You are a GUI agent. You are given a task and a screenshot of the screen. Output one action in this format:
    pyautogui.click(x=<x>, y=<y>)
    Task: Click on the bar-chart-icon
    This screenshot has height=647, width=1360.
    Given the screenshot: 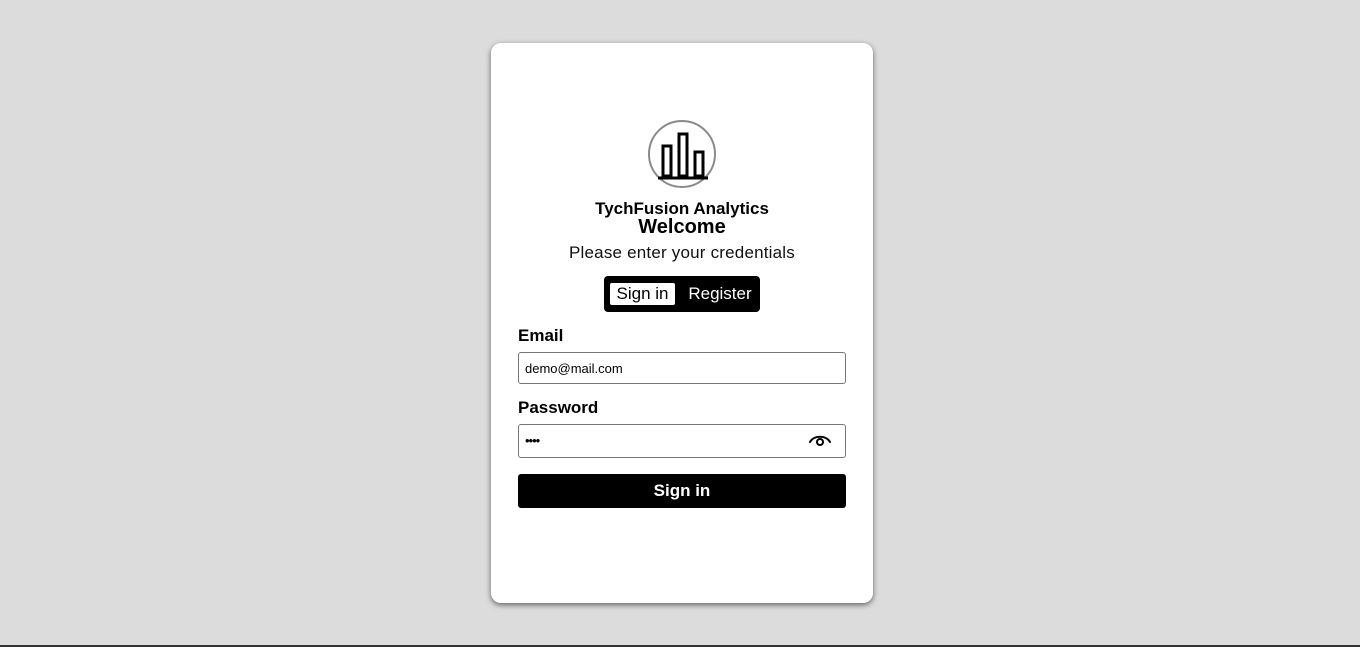 What is the action you would take?
    pyautogui.click(x=682, y=154)
    